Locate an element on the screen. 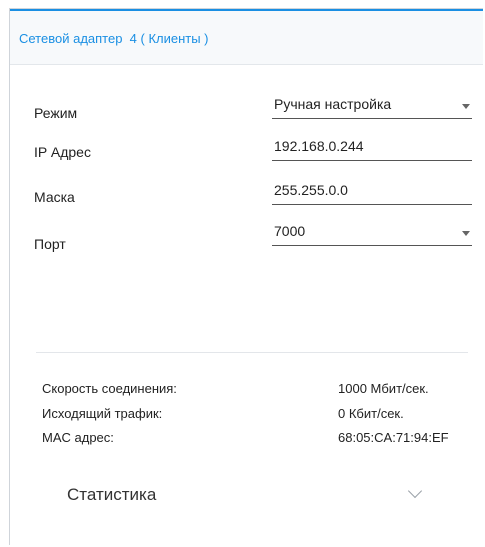 The width and height of the screenshot is (485, 547). ip-value: 192.168.0.244 is located at coordinates (319, 146).